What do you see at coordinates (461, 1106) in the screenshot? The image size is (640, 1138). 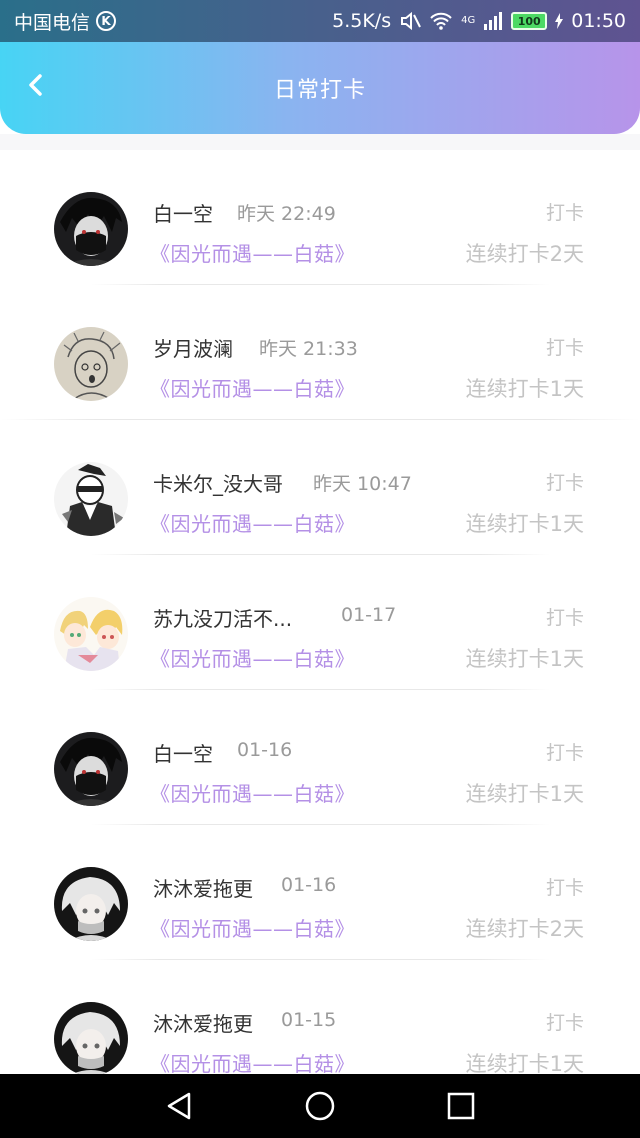 I see `recents-square-icon` at bounding box center [461, 1106].